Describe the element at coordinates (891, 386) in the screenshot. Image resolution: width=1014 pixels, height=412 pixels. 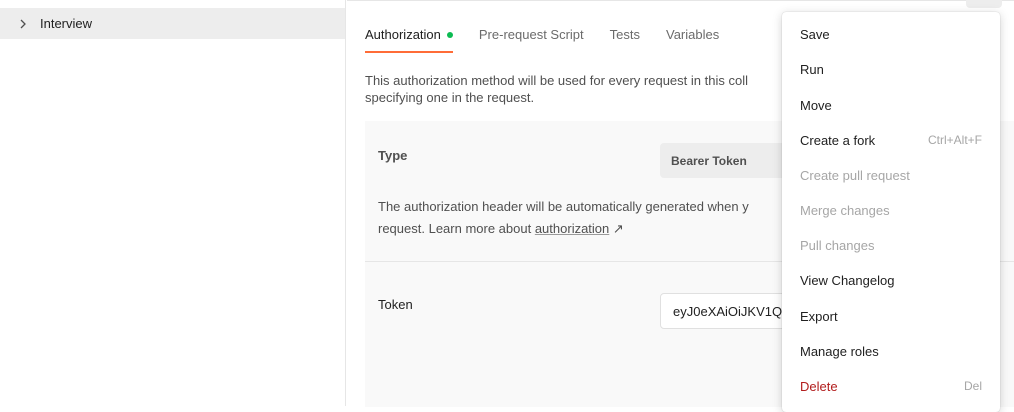
I see `menu-item-delete: Delete Del` at that location.